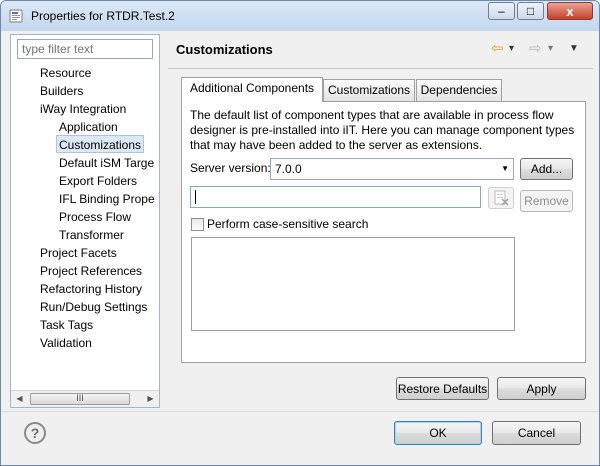 The image size is (600, 466). Describe the element at coordinates (195, 197) in the screenshot. I see `text-caret` at that location.